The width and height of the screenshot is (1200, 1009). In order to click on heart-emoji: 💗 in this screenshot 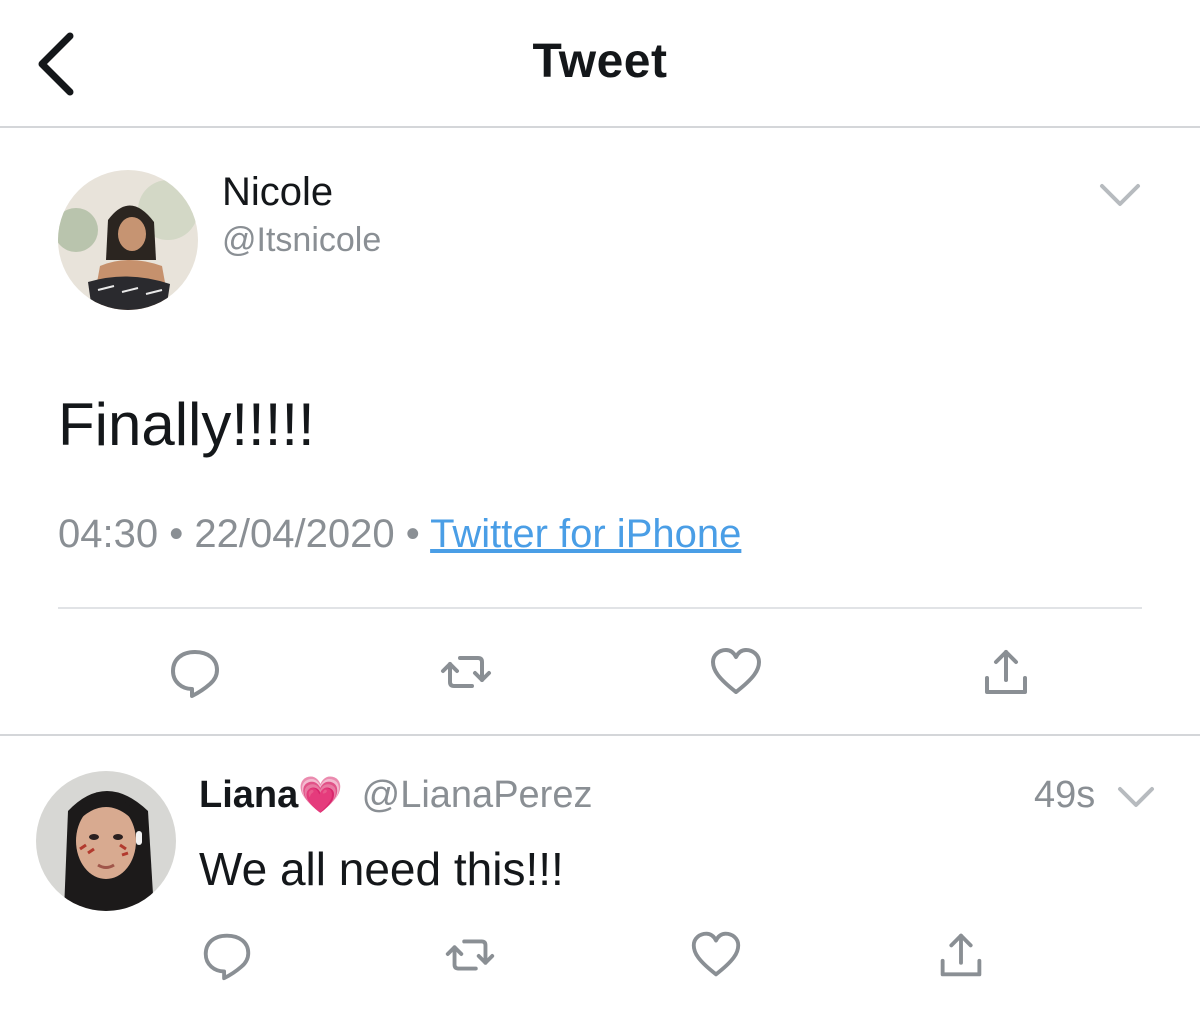, I will do `click(321, 794)`.